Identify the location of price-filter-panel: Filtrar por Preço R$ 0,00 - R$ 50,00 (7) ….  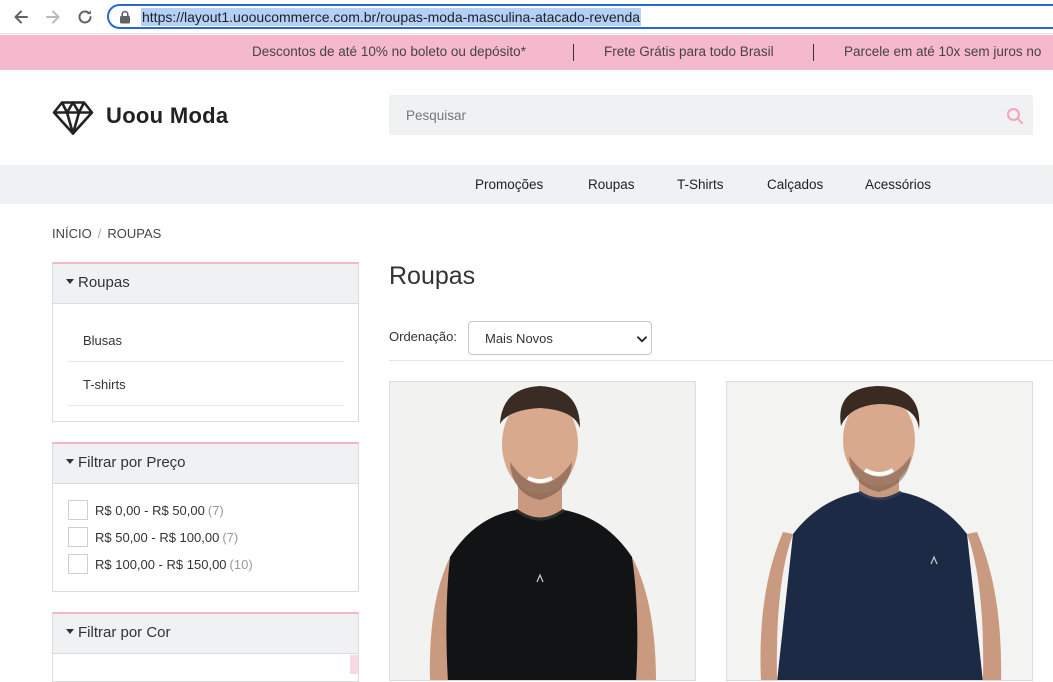
(205, 517).